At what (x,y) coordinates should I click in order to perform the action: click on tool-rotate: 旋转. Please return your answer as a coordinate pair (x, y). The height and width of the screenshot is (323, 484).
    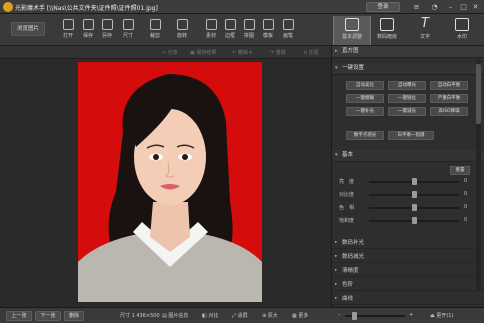
    Looking at the image, I should click on (182, 29).